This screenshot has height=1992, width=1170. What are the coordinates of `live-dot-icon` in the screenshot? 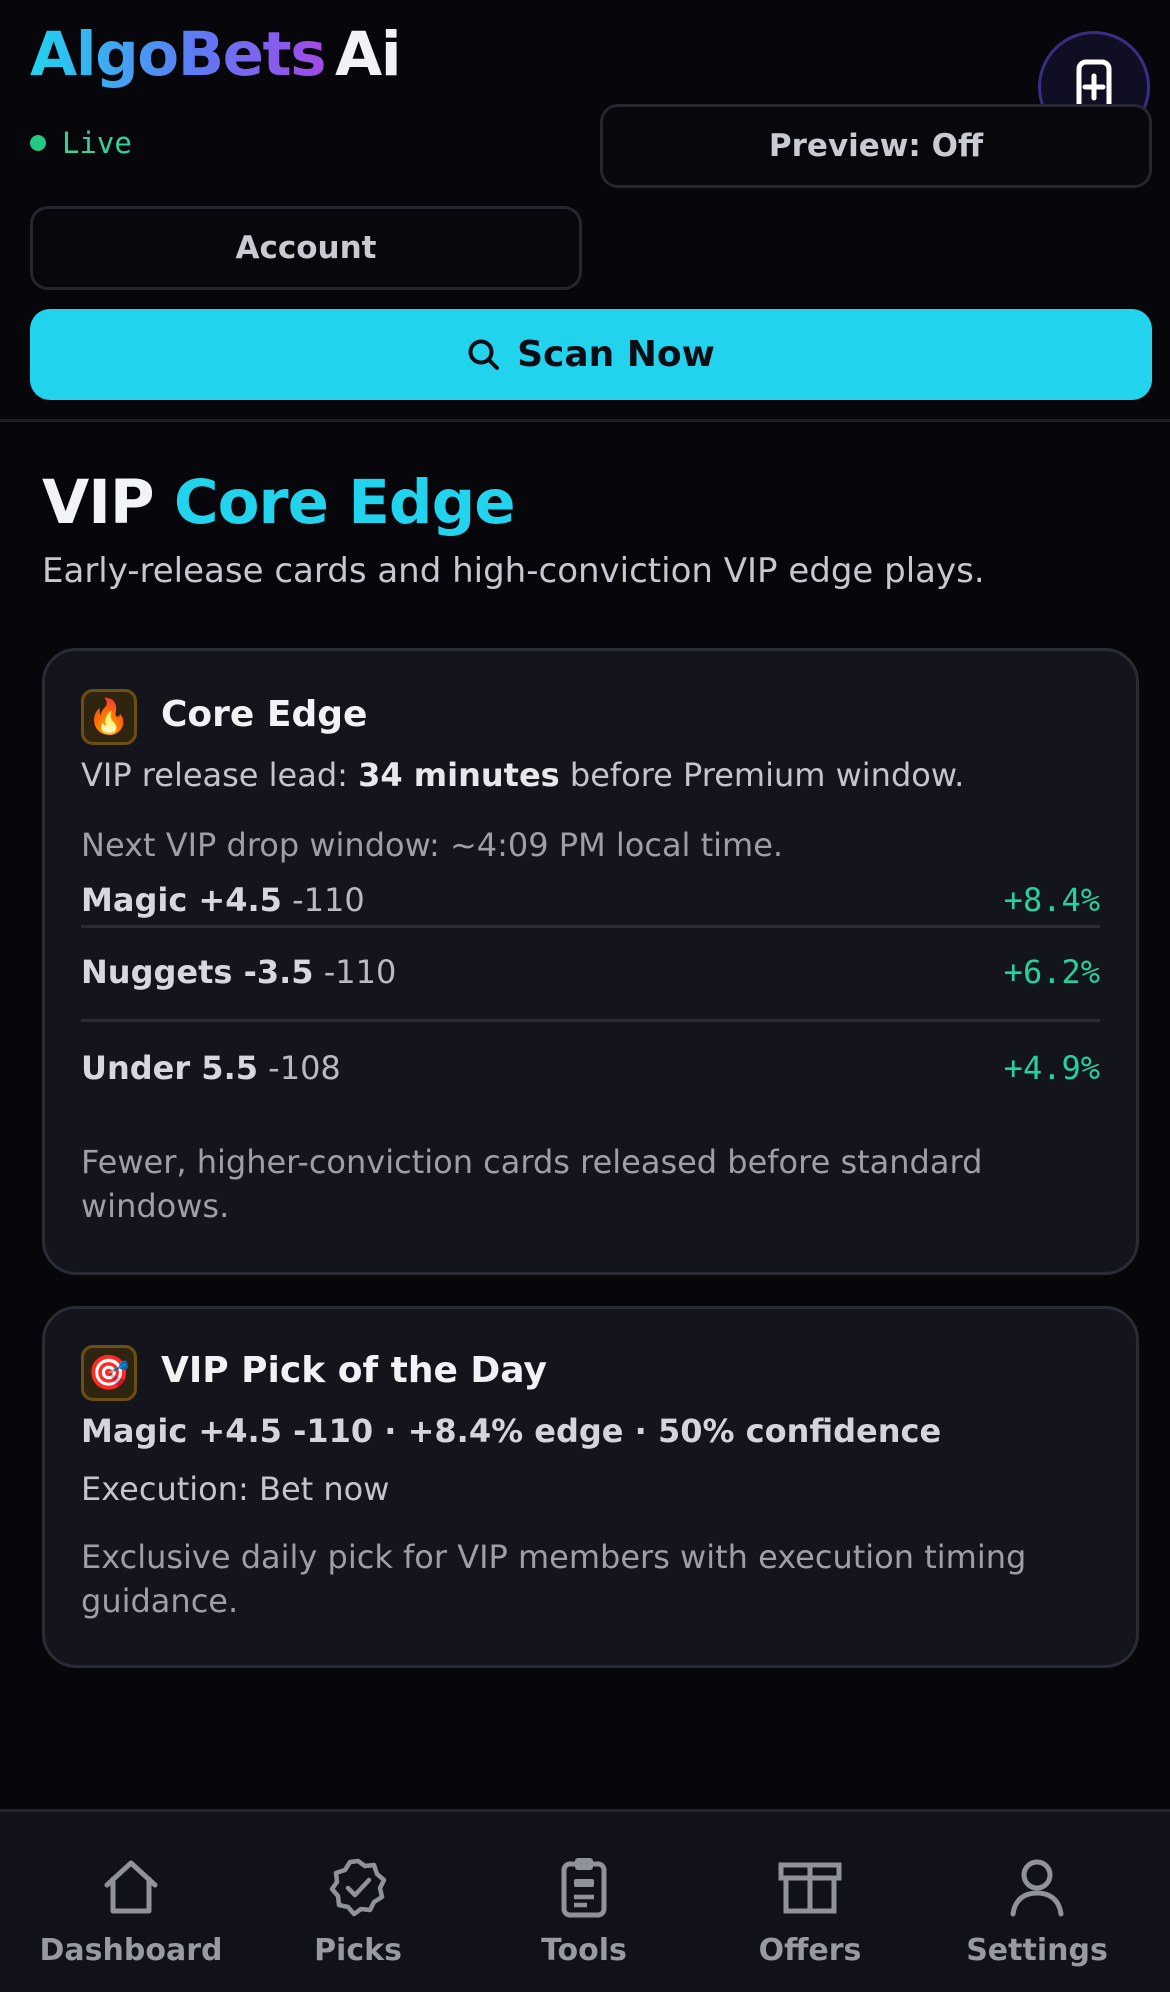 It's located at (38, 143).